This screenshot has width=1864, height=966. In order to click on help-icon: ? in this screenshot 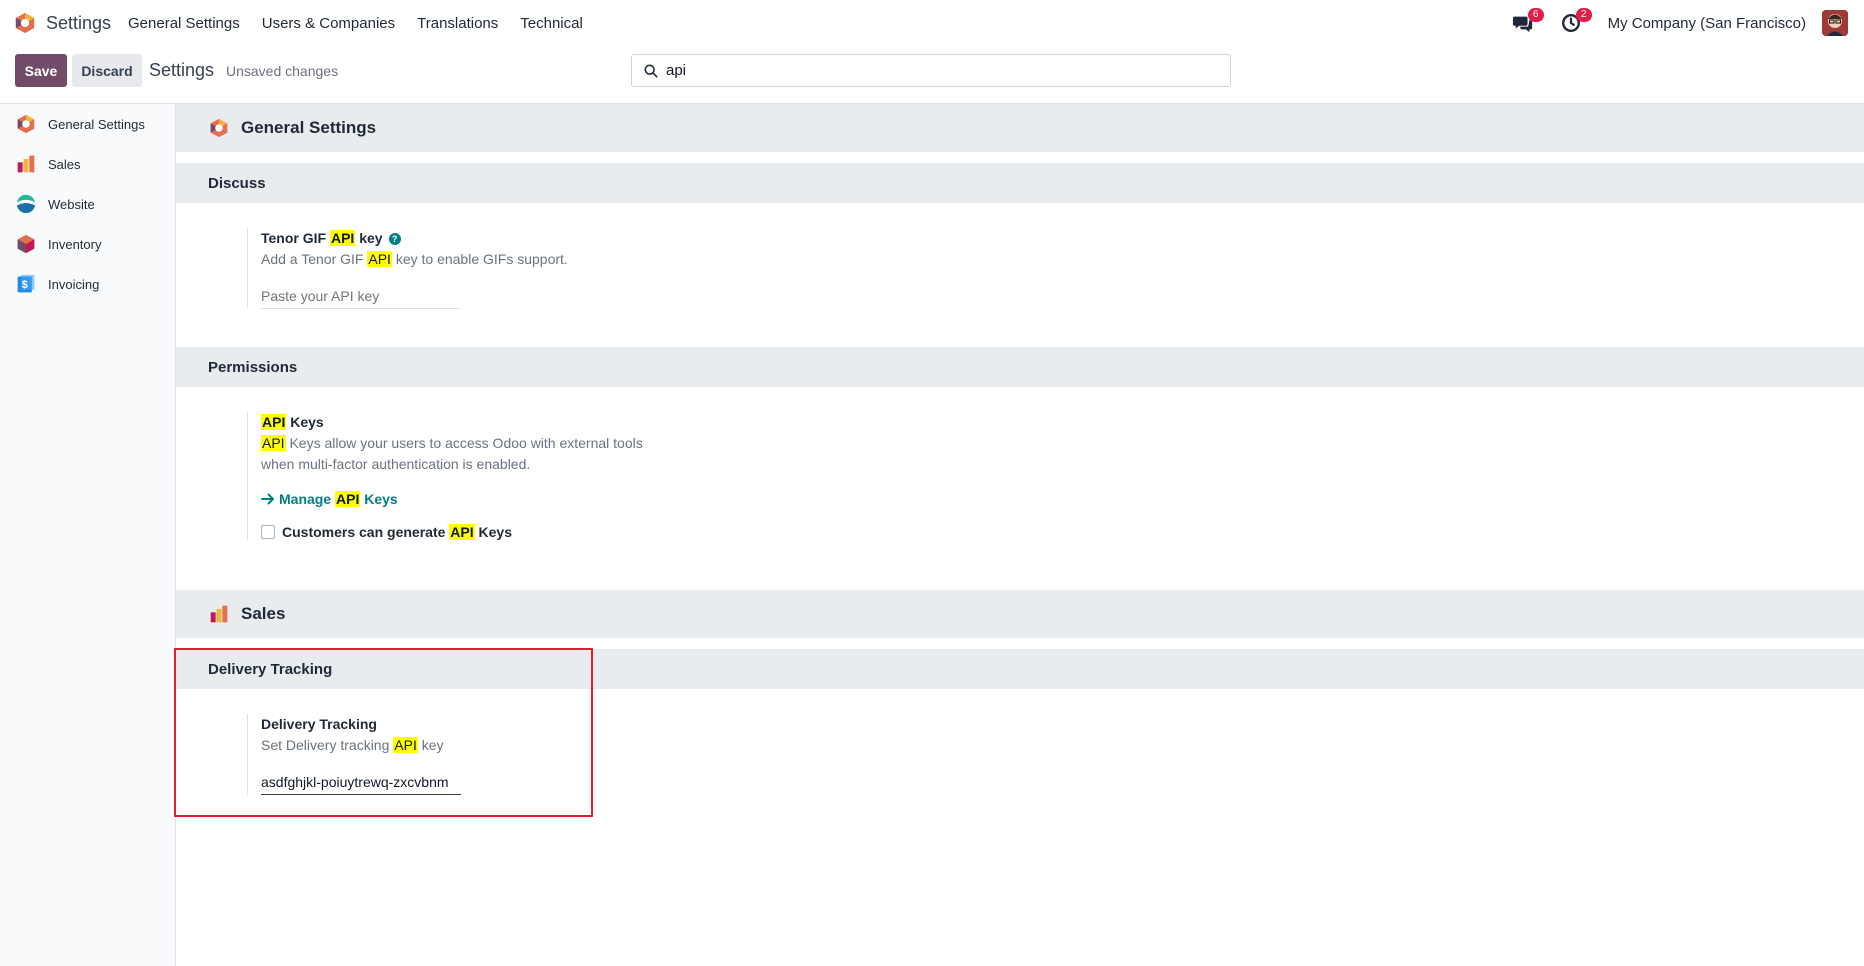, I will do `click(394, 239)`.